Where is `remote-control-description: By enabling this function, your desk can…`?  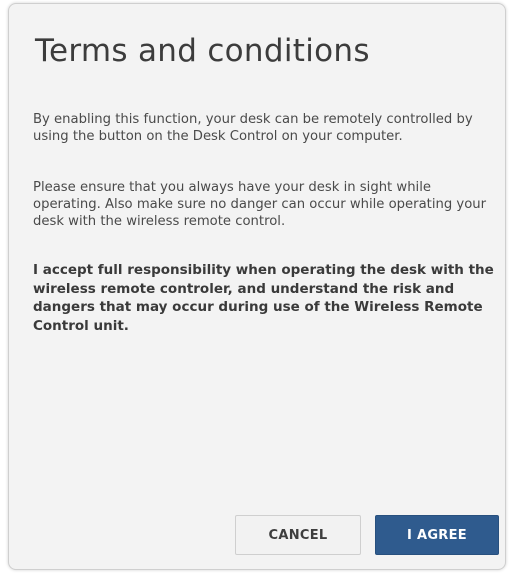
remote-control-description: By enabling this function, your desk can… is located at coordinates (253, 128).